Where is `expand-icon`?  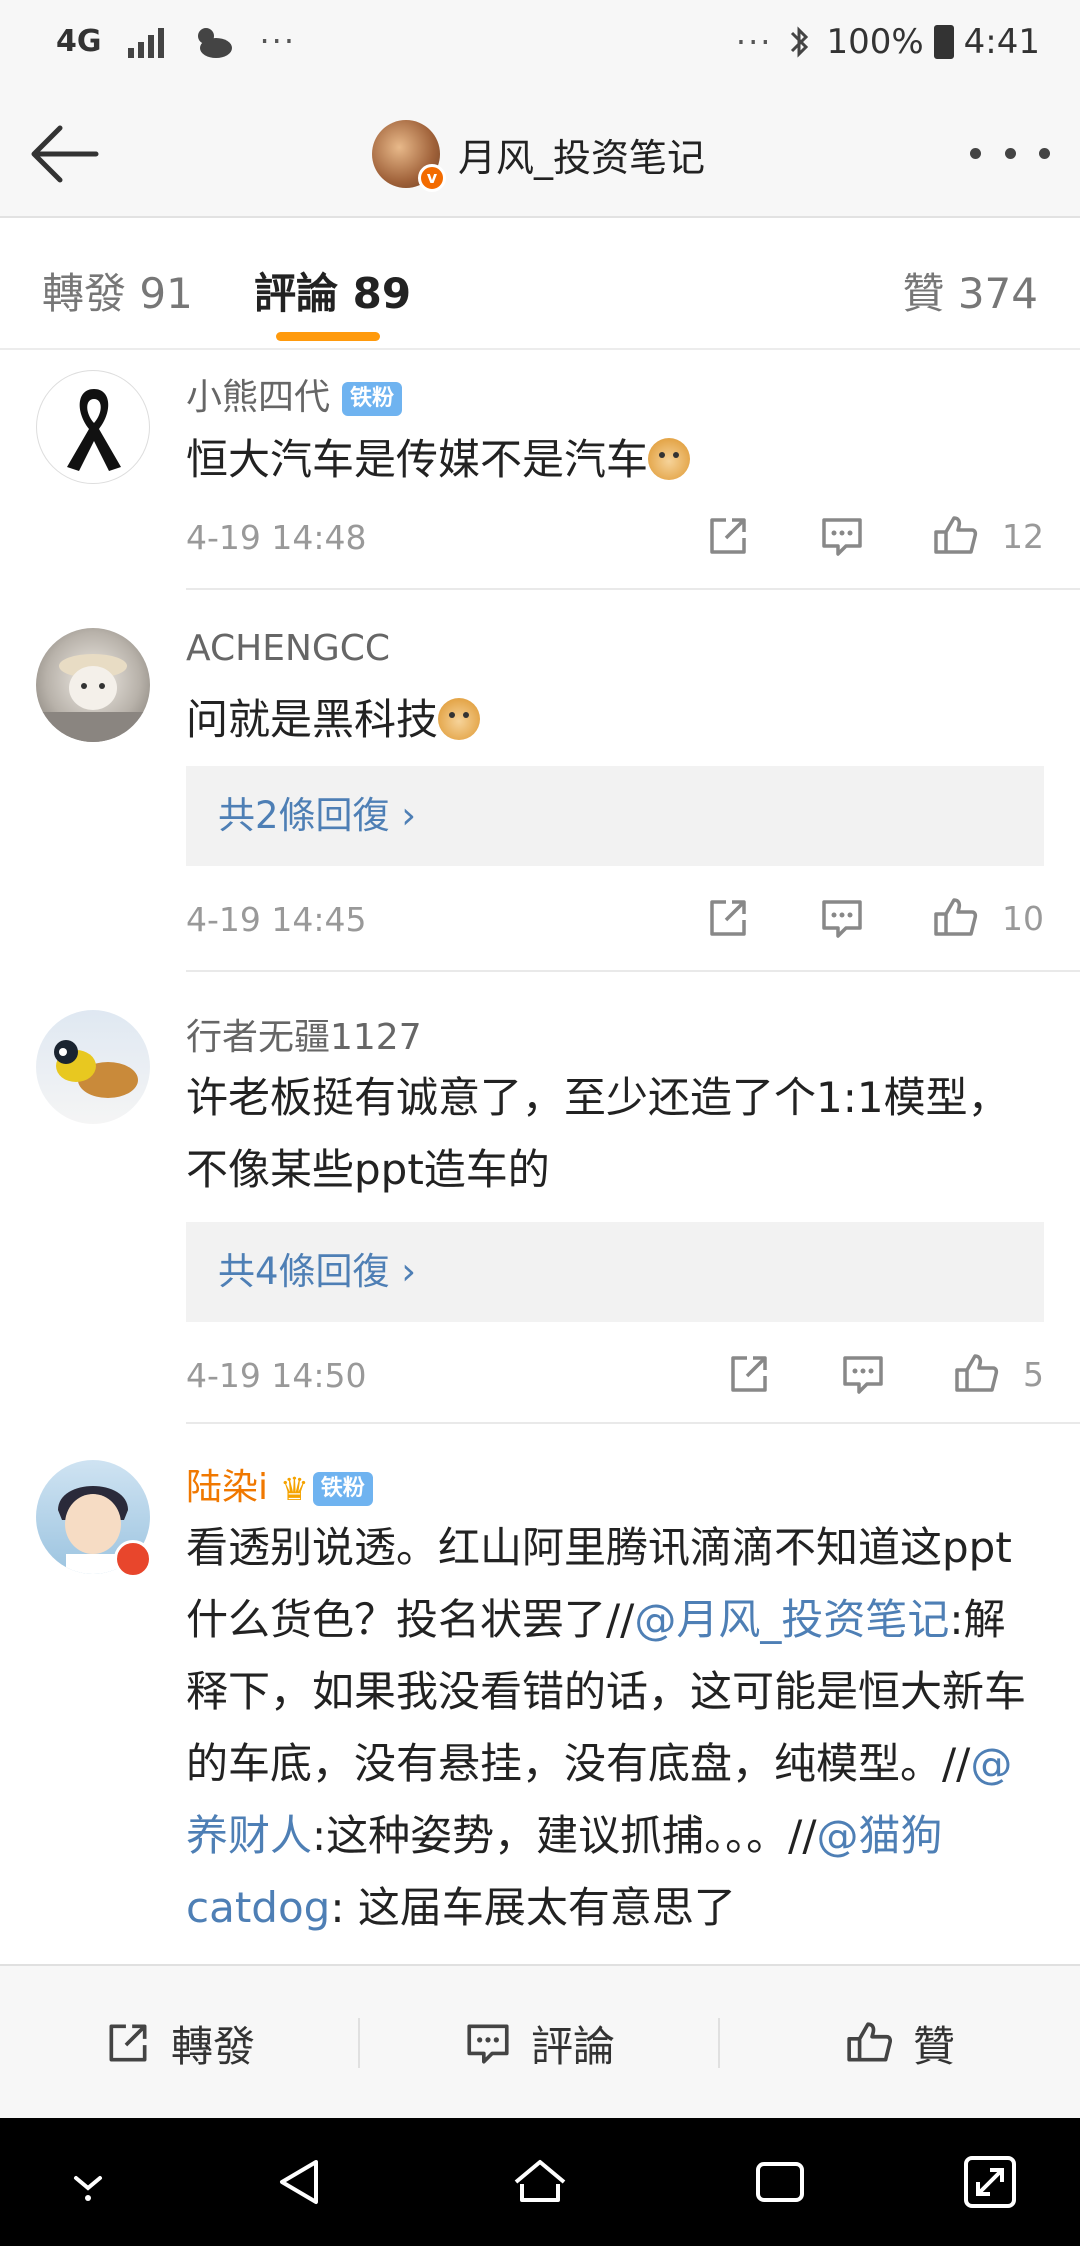 expand-icon is located at coordinates (990, 2182).